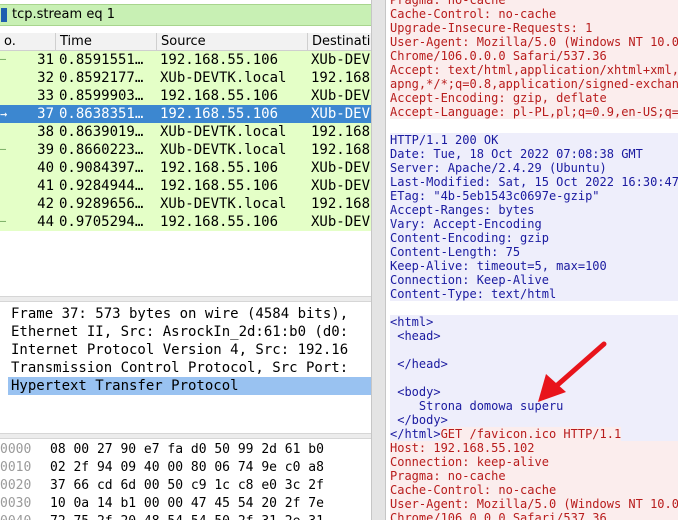 This screenshot has width=678, height=520. I want to click on stream-line: Accept-Encoding: gzip, deflate, so click(534, 98).